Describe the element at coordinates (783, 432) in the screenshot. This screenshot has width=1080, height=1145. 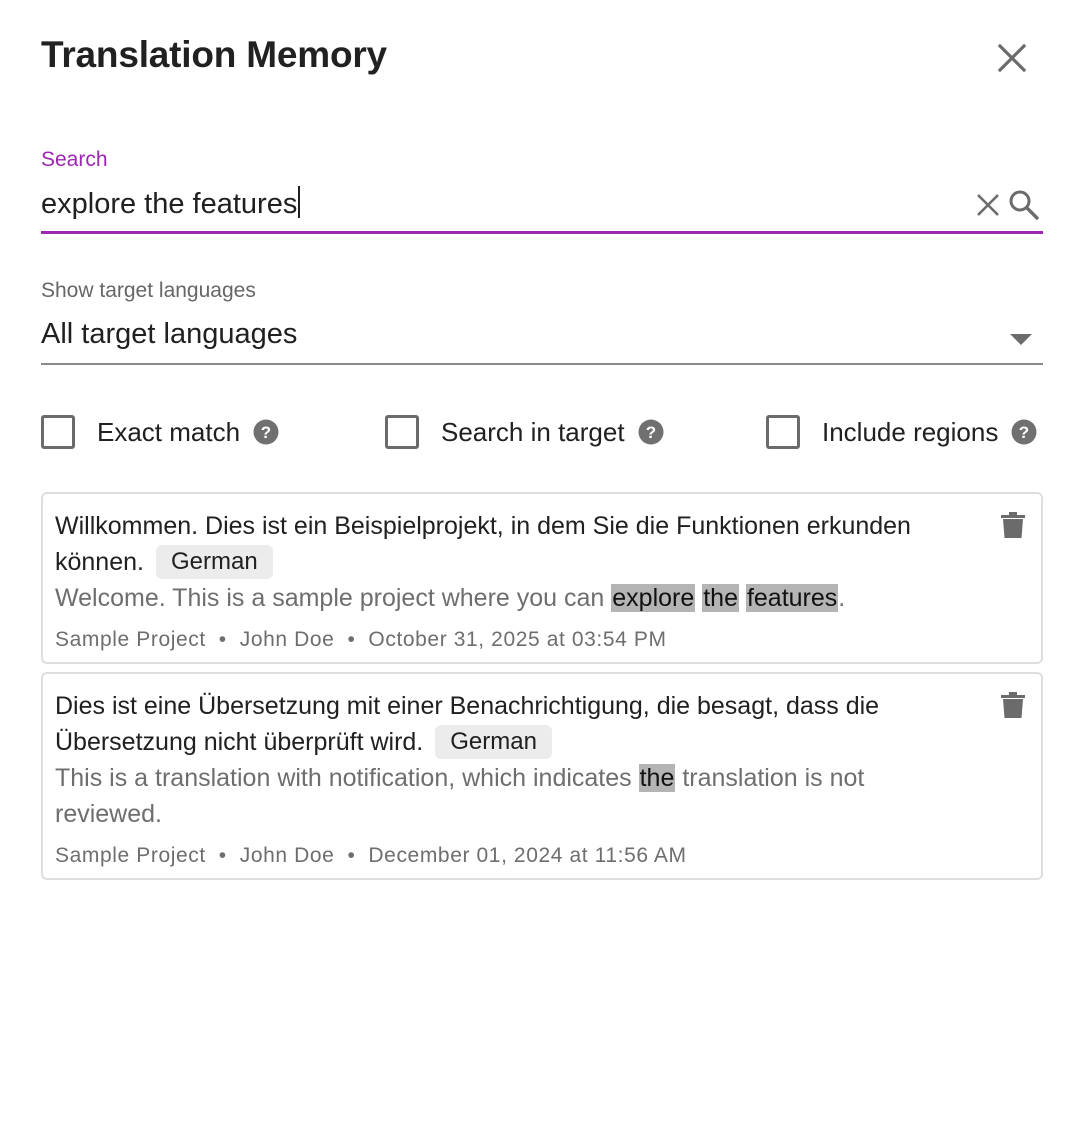
I see `include-regions-checkbox` at that location.